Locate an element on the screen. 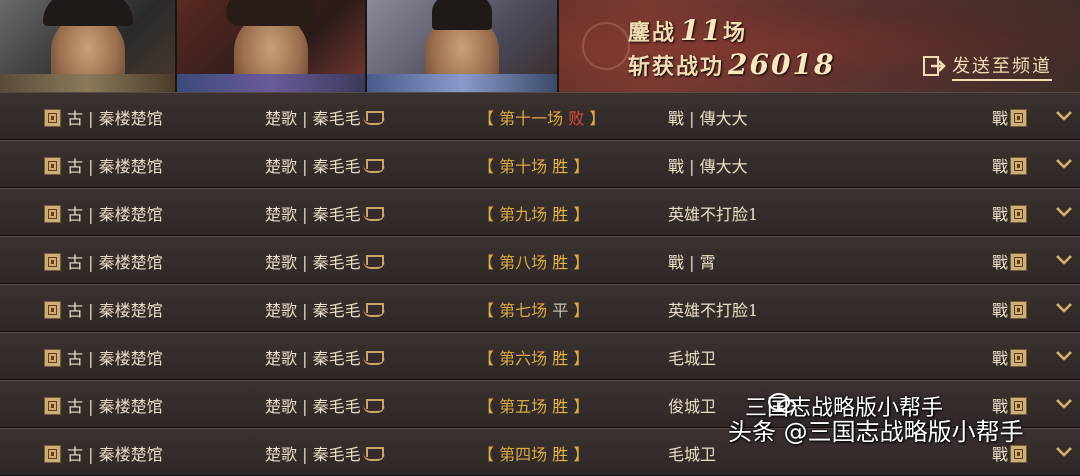 The height and width of the screenshot is (476, 1080). match-label: 【 第十一场 败 】 is located at coordinates (541, 117).